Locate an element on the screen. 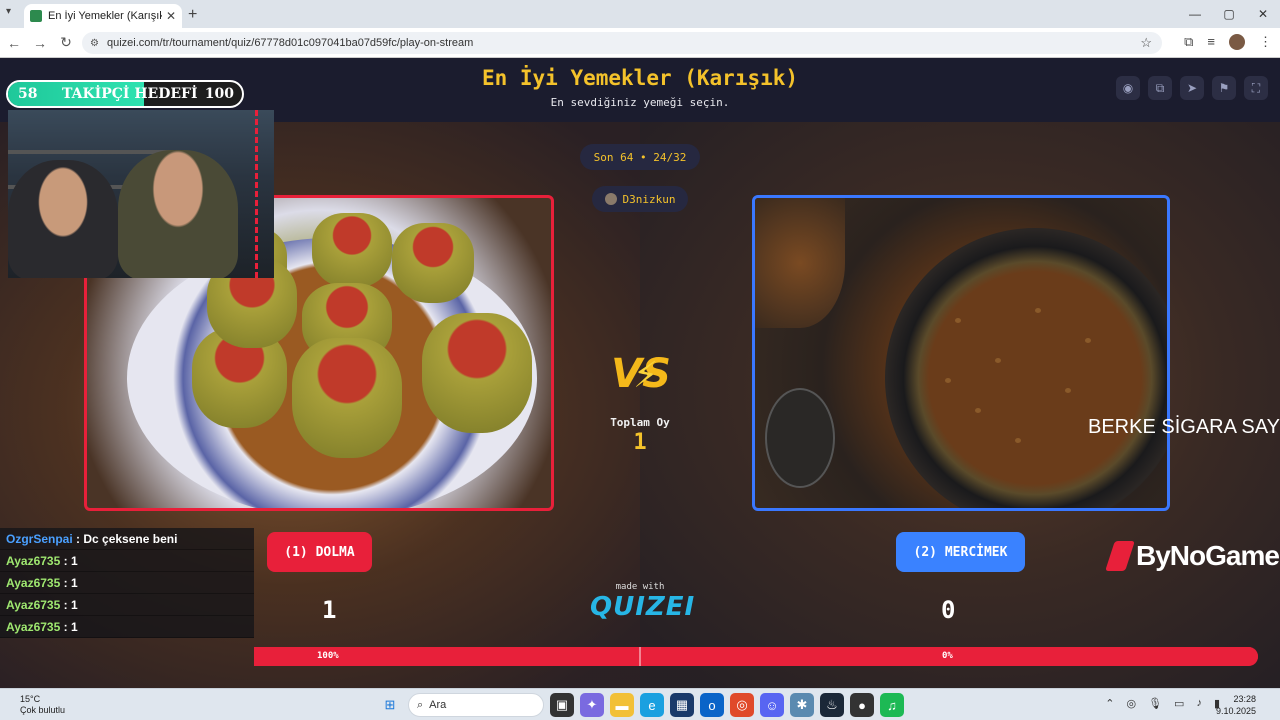 The width and height of the screenshot is (1280, 720). total-votes-count: 1 is located at coordinates (640, 442).